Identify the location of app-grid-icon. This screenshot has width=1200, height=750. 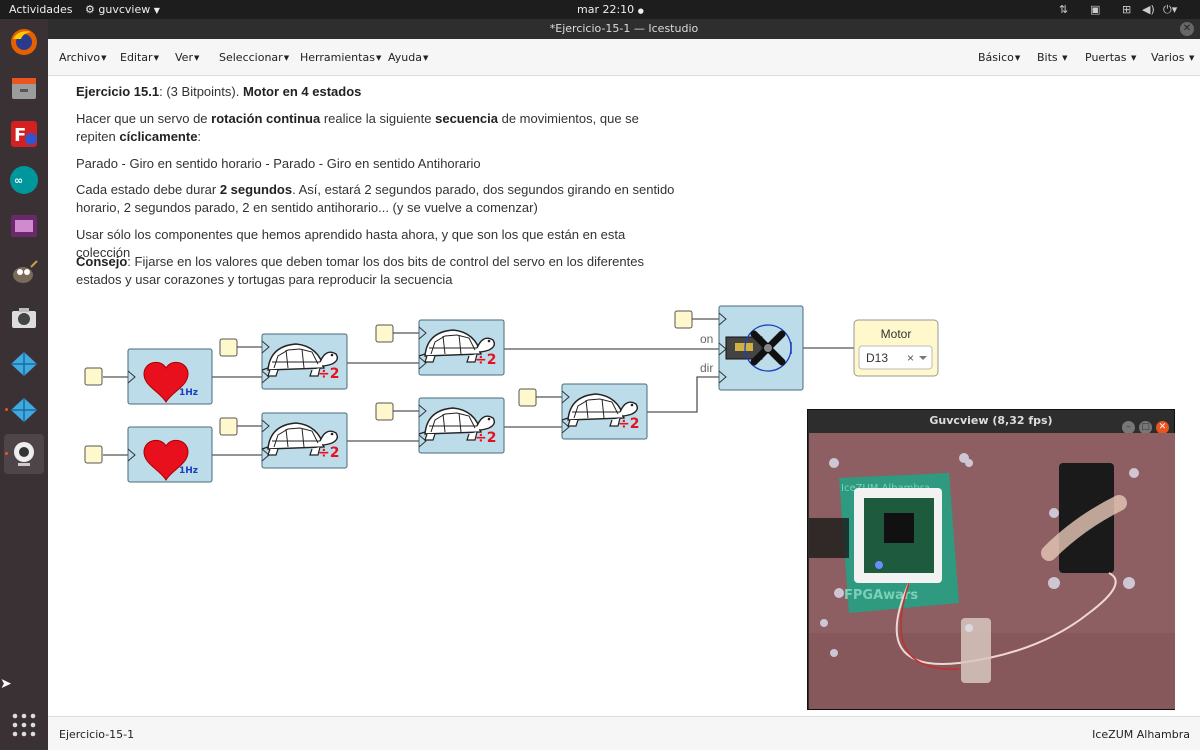
(24, 725).